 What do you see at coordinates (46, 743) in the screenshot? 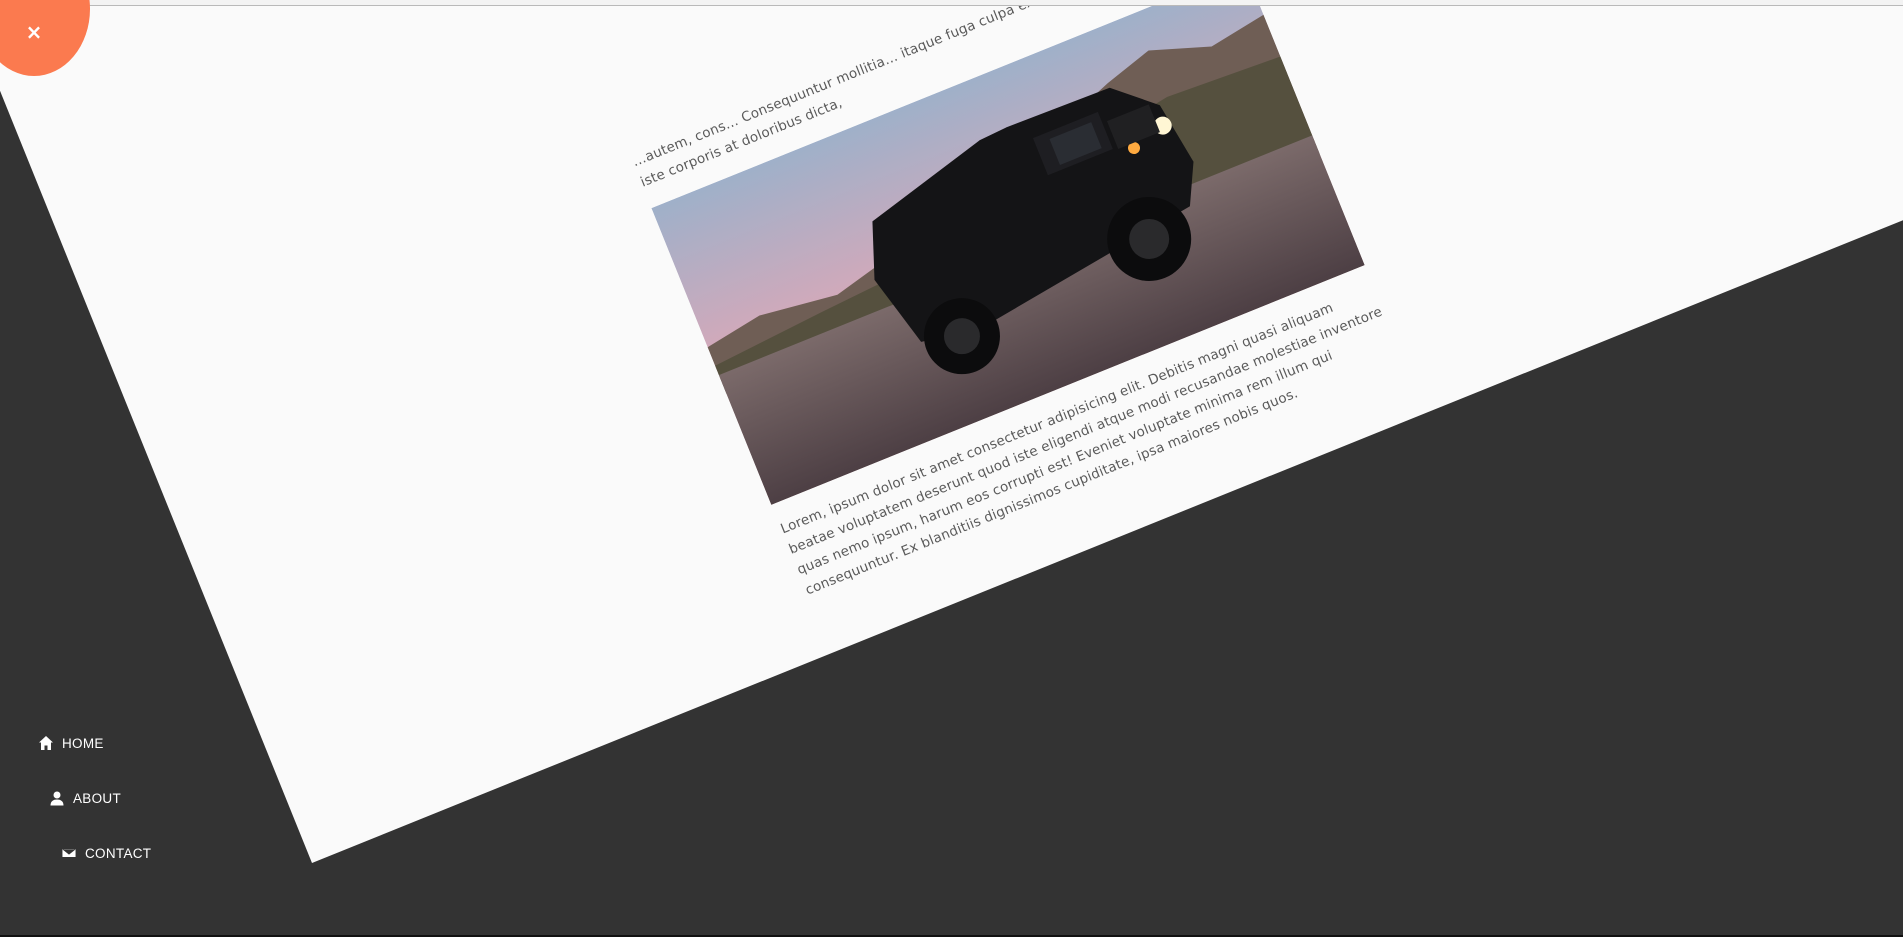
I see `home-icon` at bounding box center [46, 743].